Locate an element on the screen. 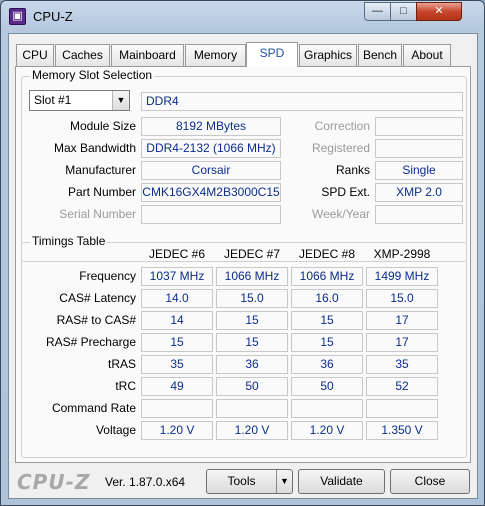 This screenshot has height=506, width=485. tab-mainboard: Mainboard is located at coordinates (147, 55).